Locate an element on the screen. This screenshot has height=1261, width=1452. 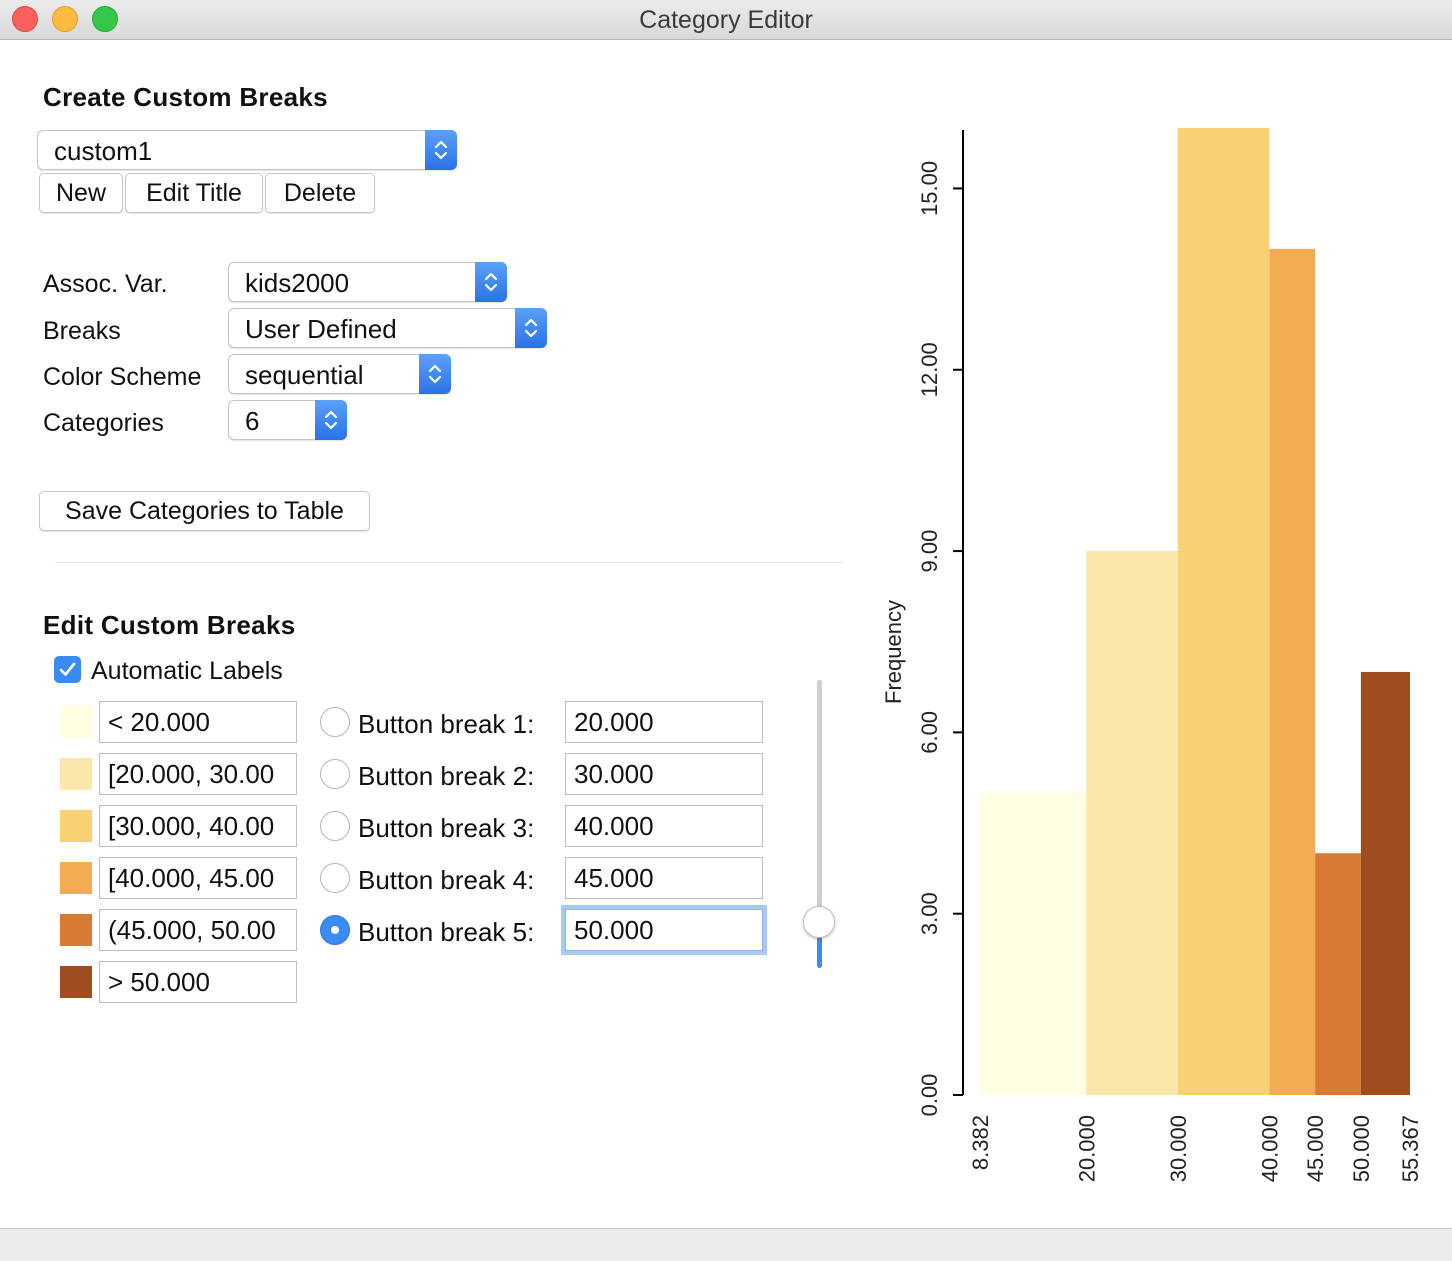
y-tick-label-1: 0.00 is located at coordinates (929, 1095).